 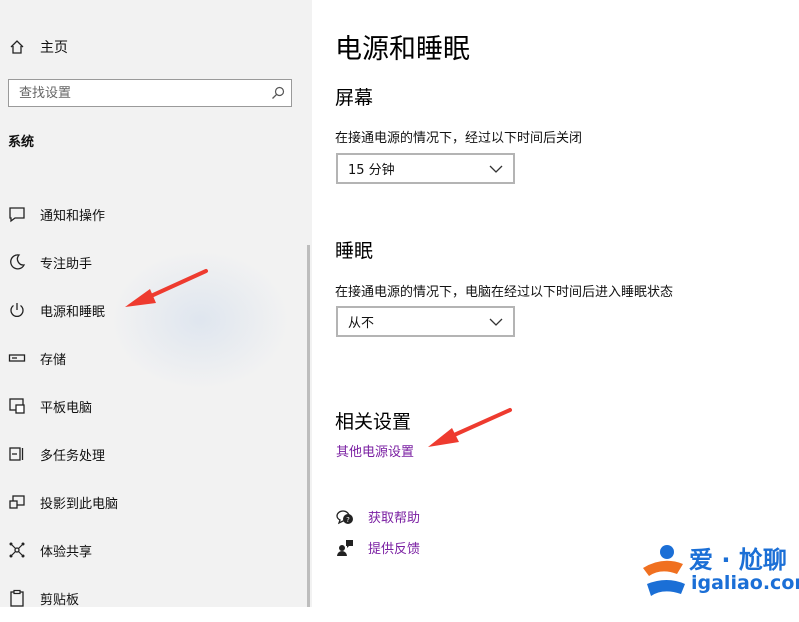 What do you see at coordinates (166, 288) in the screenshot?
I see `annotation-arrow-power` at bounding box center [166, 288].